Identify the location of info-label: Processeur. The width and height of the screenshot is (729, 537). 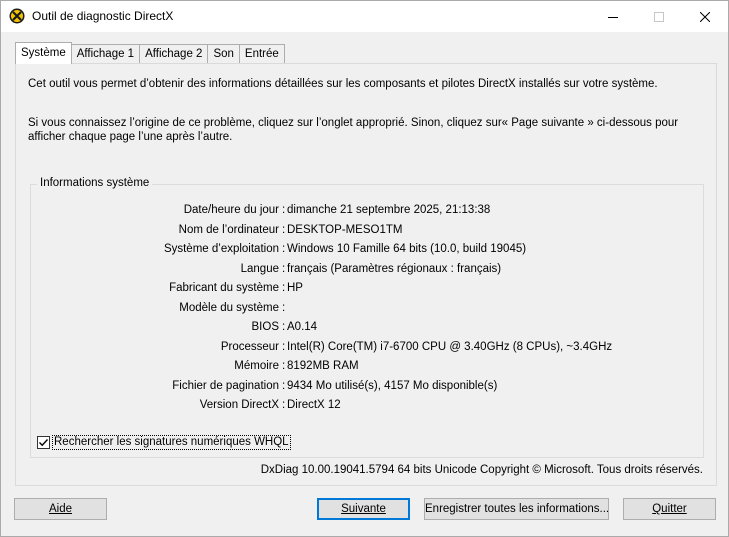
(249, 346).